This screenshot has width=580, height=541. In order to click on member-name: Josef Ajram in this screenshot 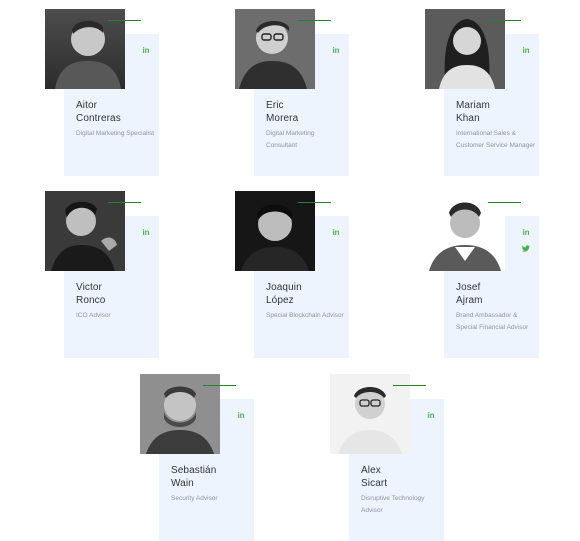, I will do `click(496, 294)`.